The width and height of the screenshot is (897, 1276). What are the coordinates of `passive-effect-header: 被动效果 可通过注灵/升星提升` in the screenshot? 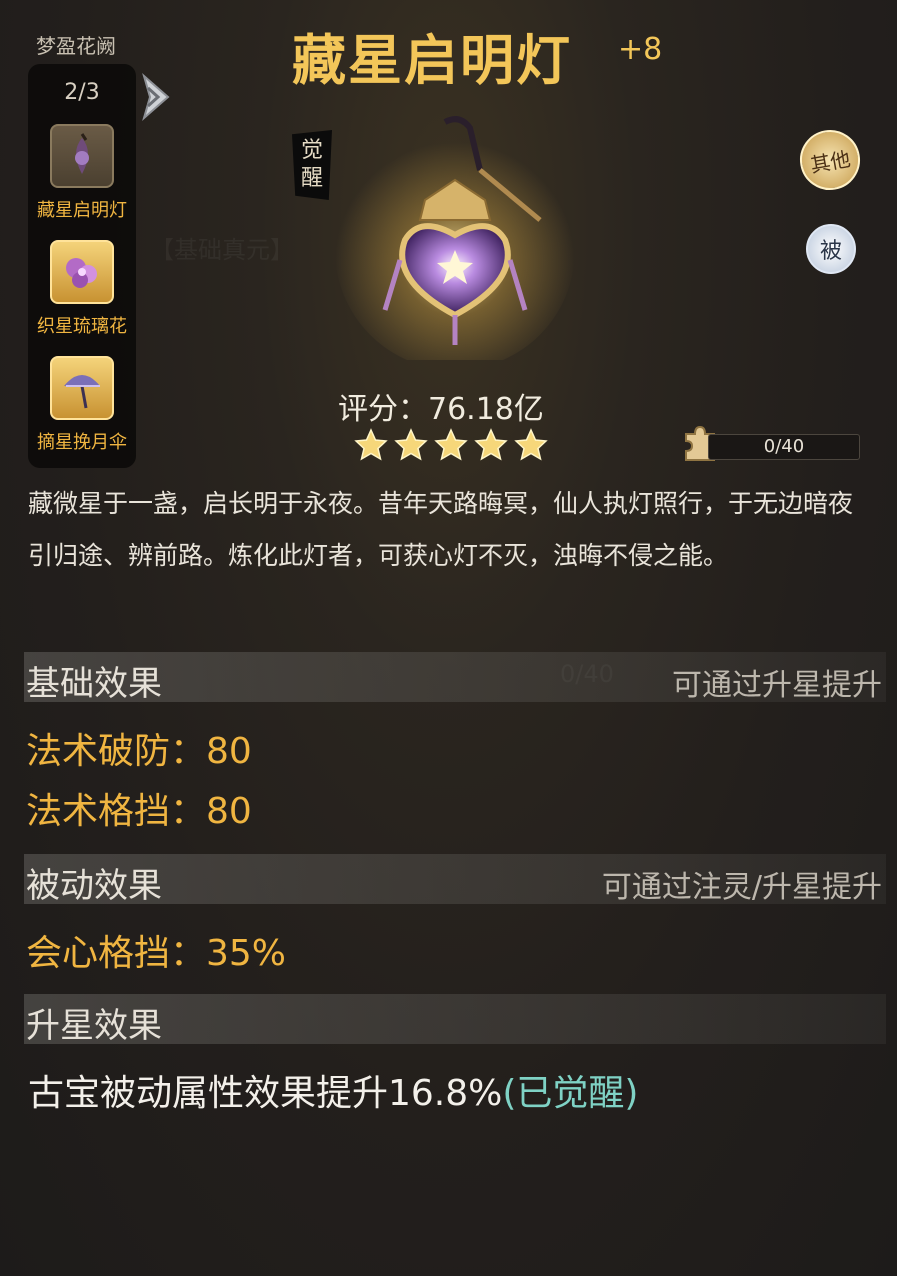 It's located at (455, 880).